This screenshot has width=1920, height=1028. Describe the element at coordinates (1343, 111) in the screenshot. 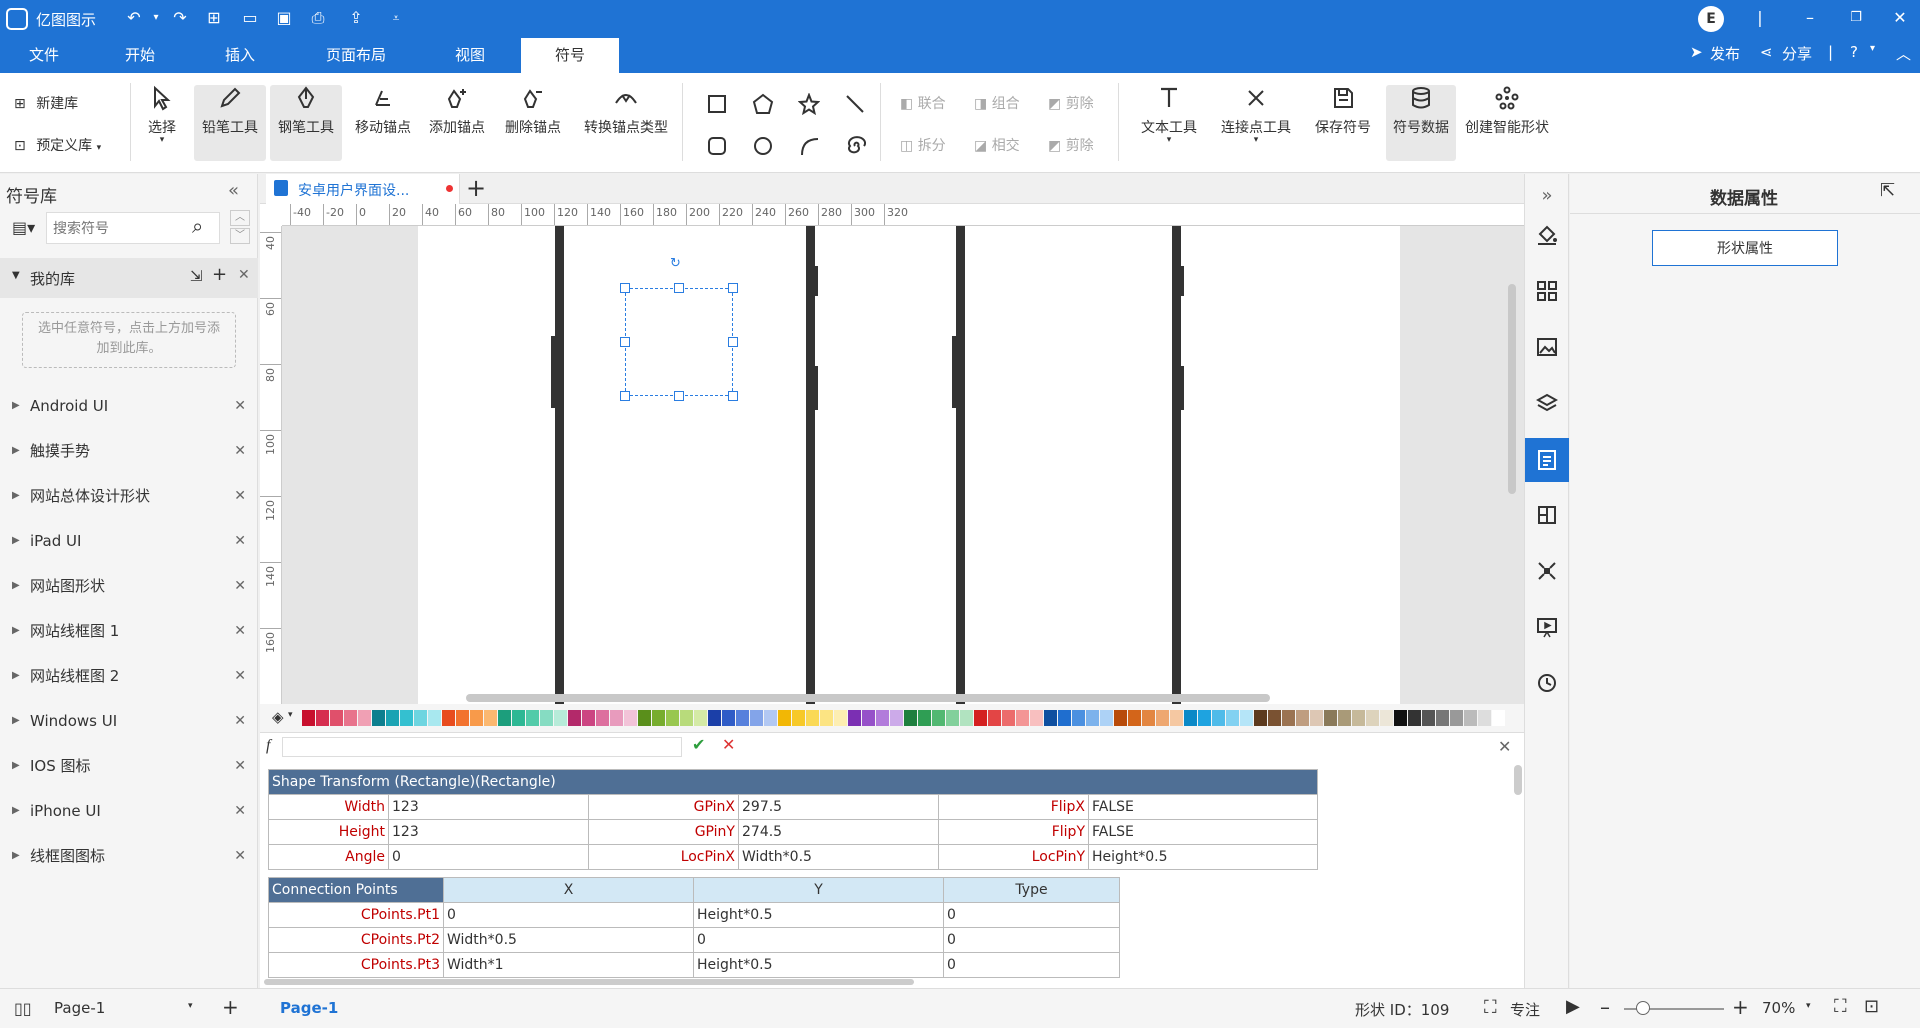

I see `save-symbol-button: 保存符号` at that location.